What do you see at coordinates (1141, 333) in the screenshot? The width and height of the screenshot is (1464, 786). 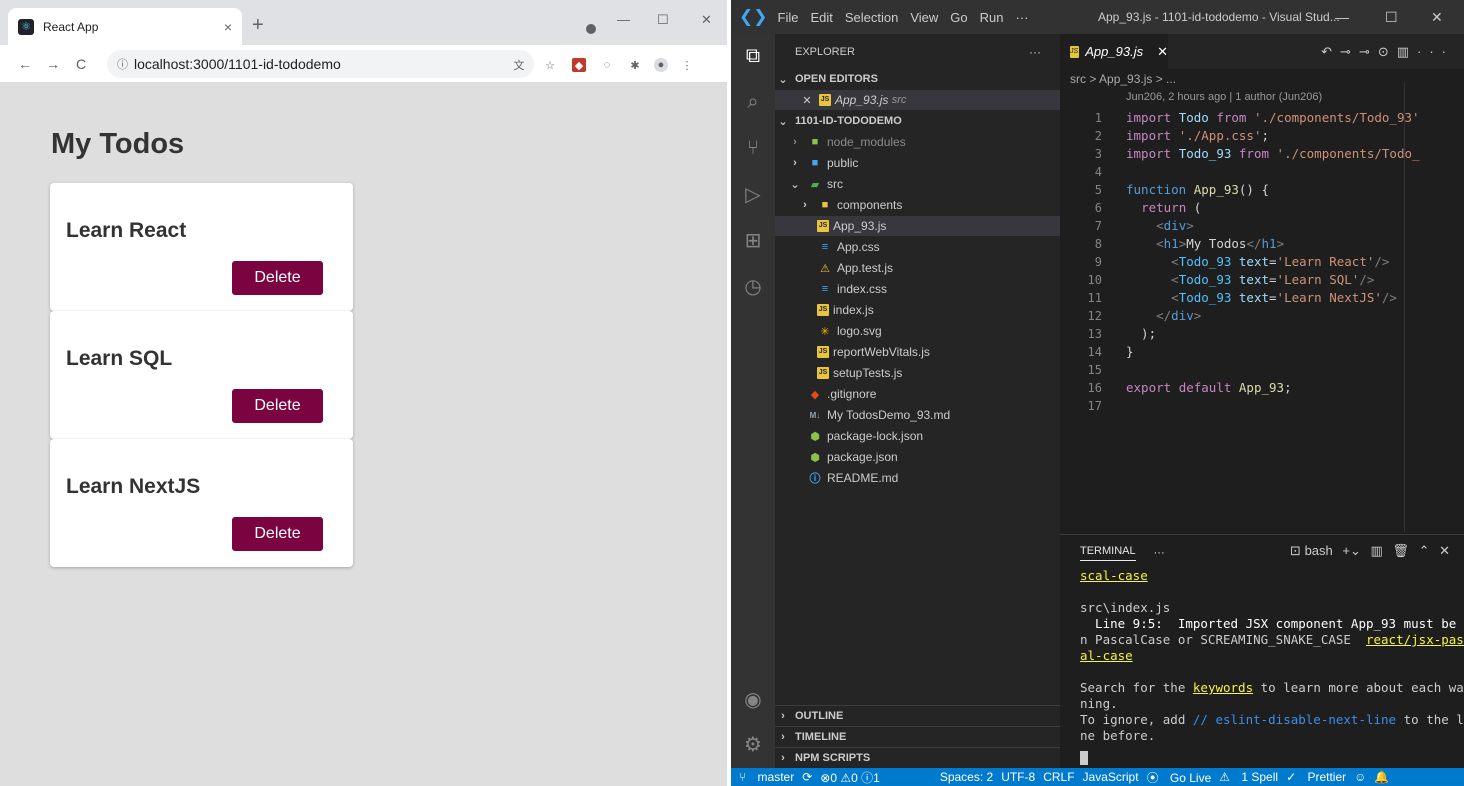 I see `code-line: );` at bounding box center [1141, 333].